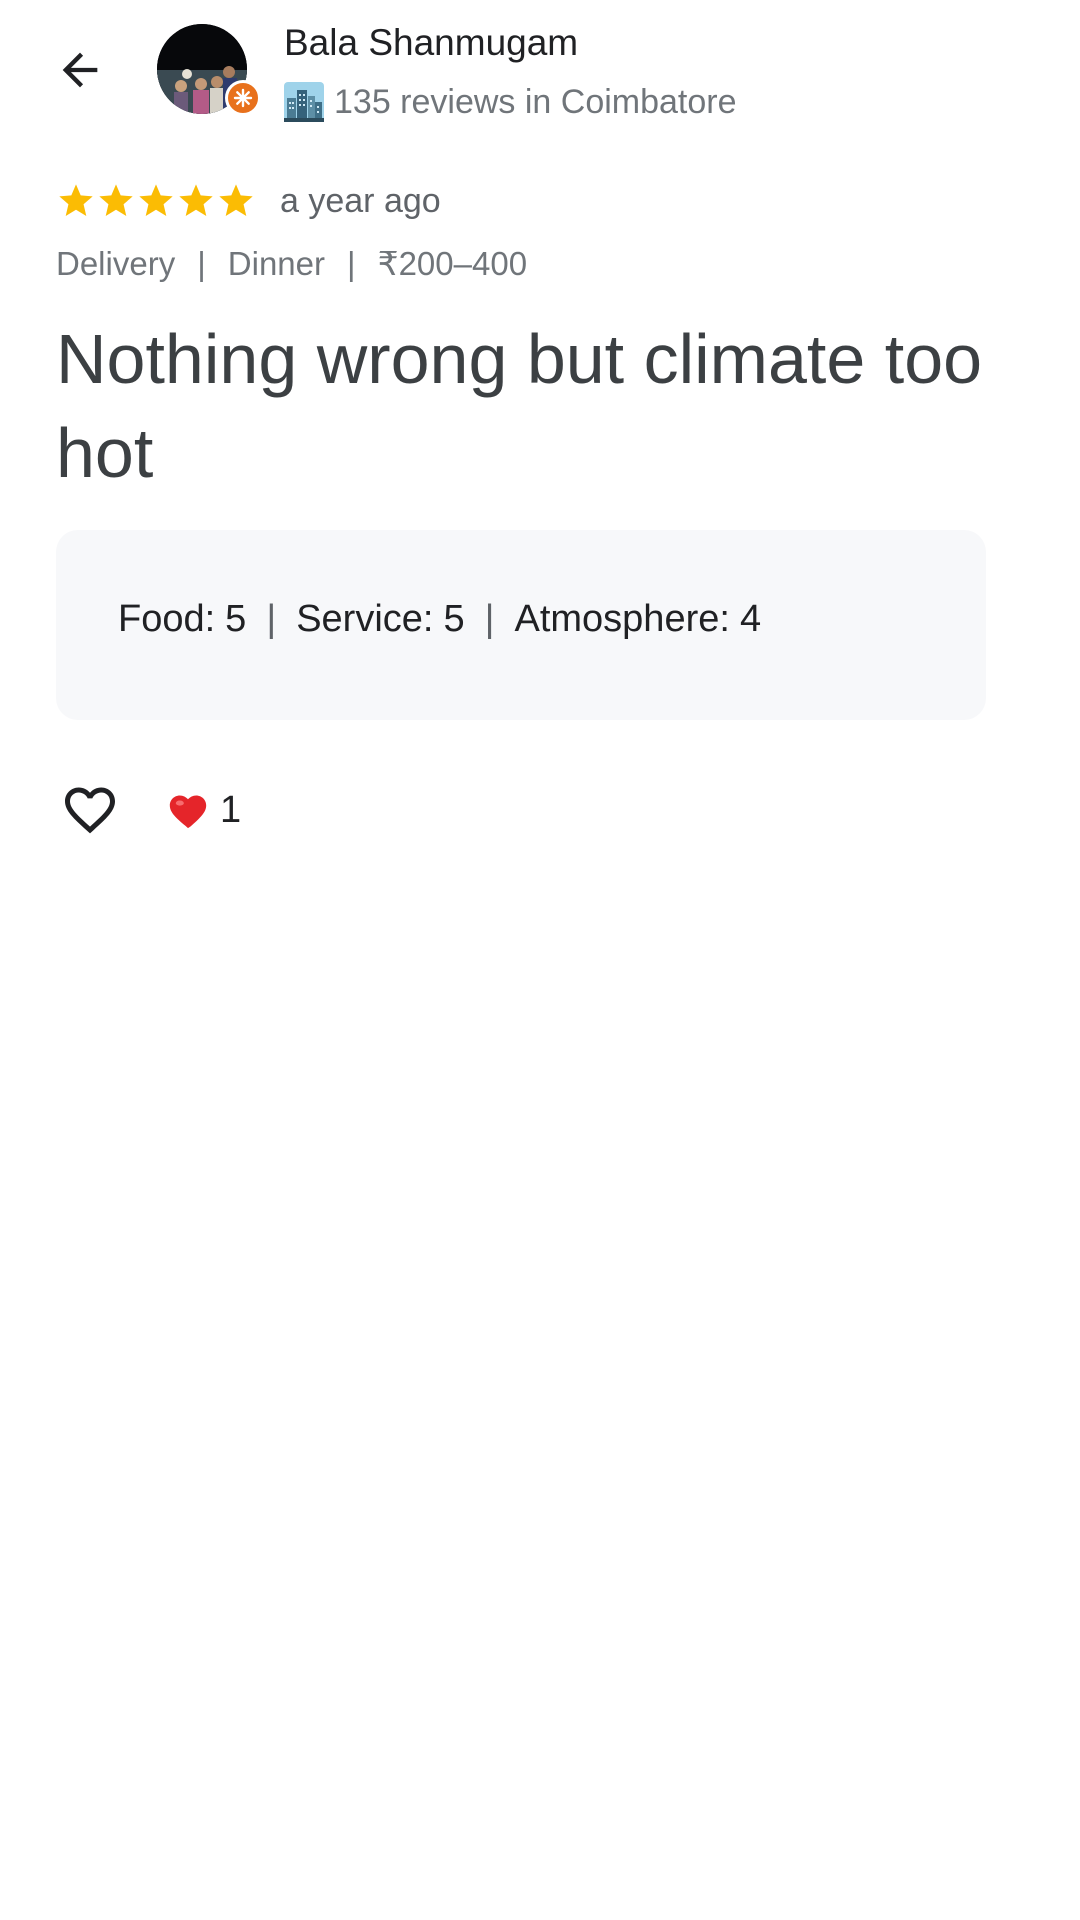 Image resolution: width=1080 pixels, height=1920 pixels. What do you see at coordinates (188, 812) in the screenshot?
I see `red-heart-icon` at bounding box center [188, 812].